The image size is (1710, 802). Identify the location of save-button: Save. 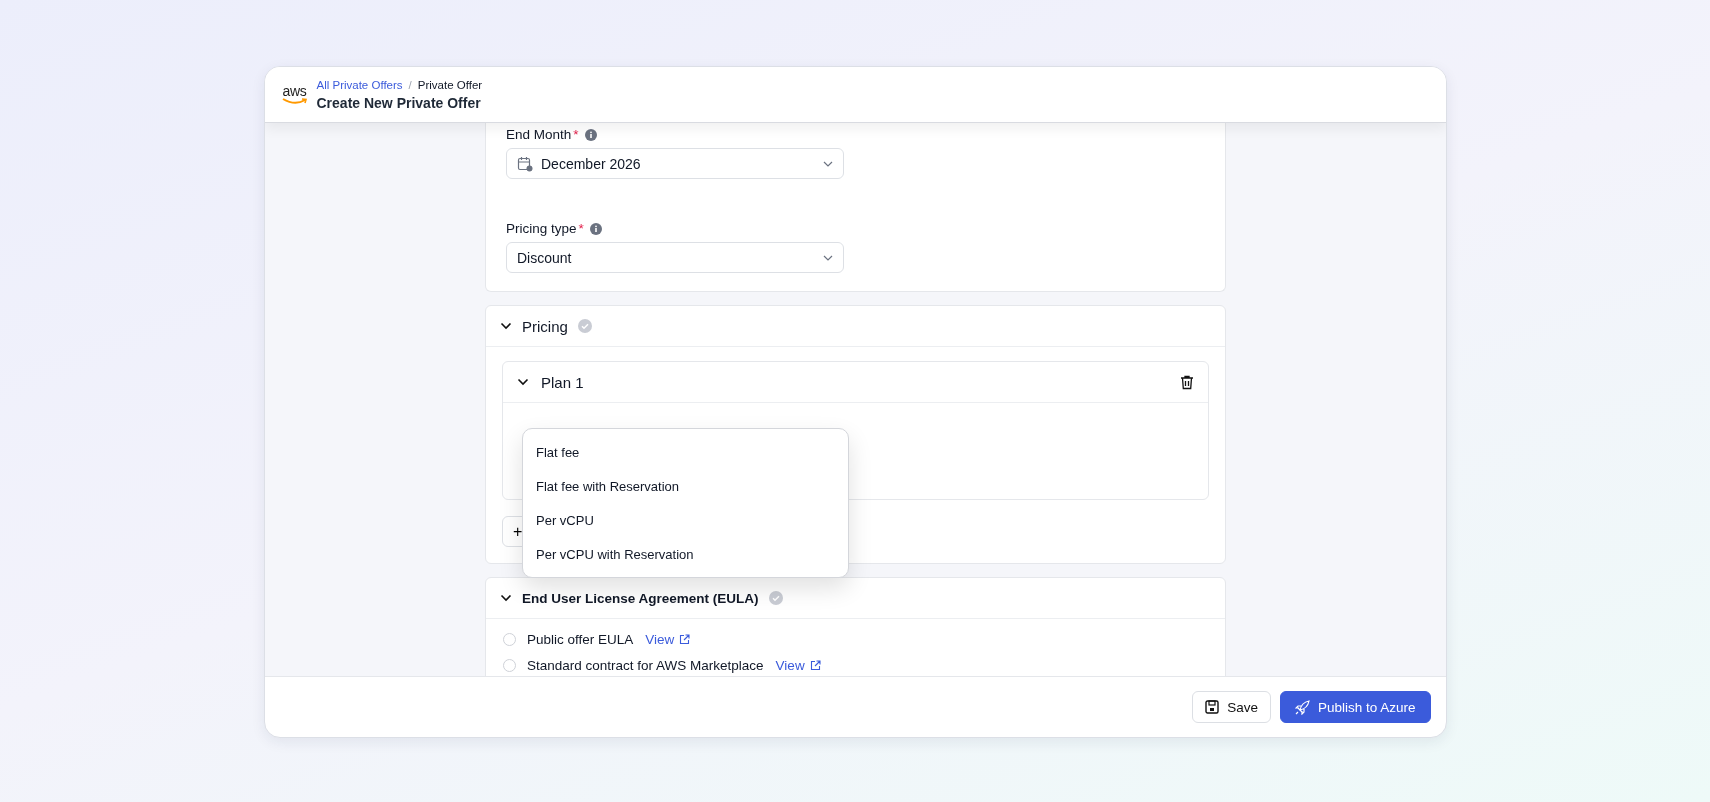
(1231, 707).